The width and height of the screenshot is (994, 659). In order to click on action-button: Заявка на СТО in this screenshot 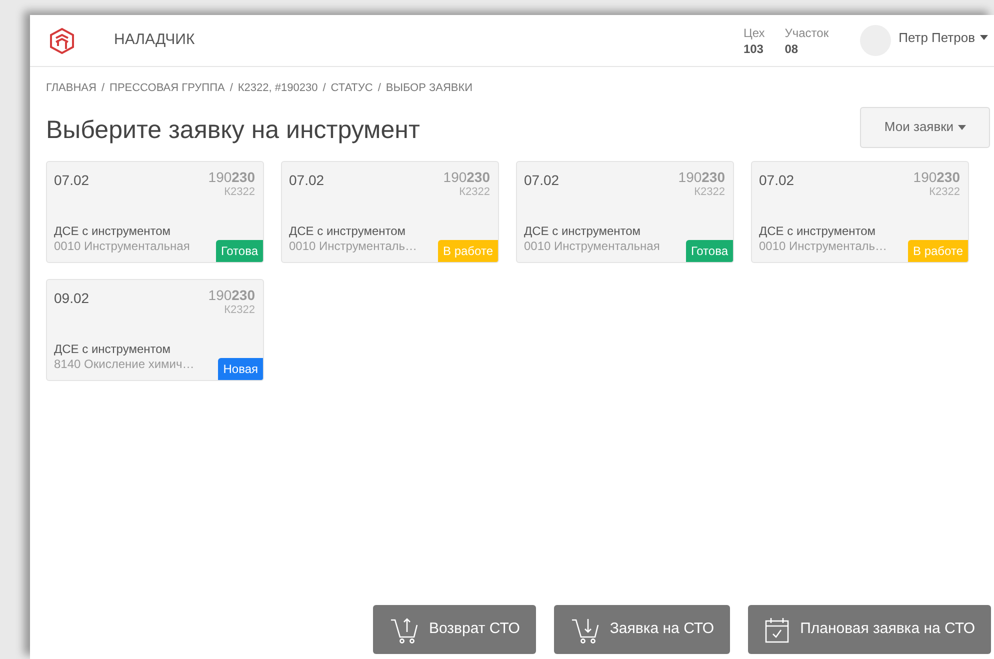, I will do `click(642, 629)`.